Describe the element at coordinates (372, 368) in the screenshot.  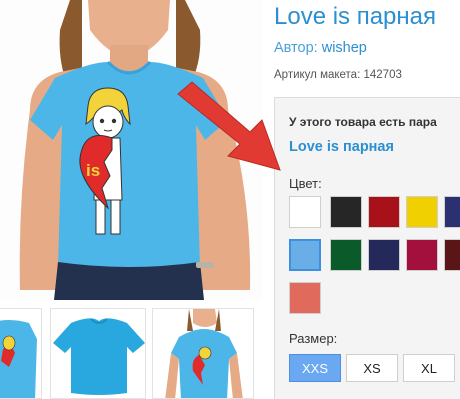
I see `size-button-xs: XS` at that location.